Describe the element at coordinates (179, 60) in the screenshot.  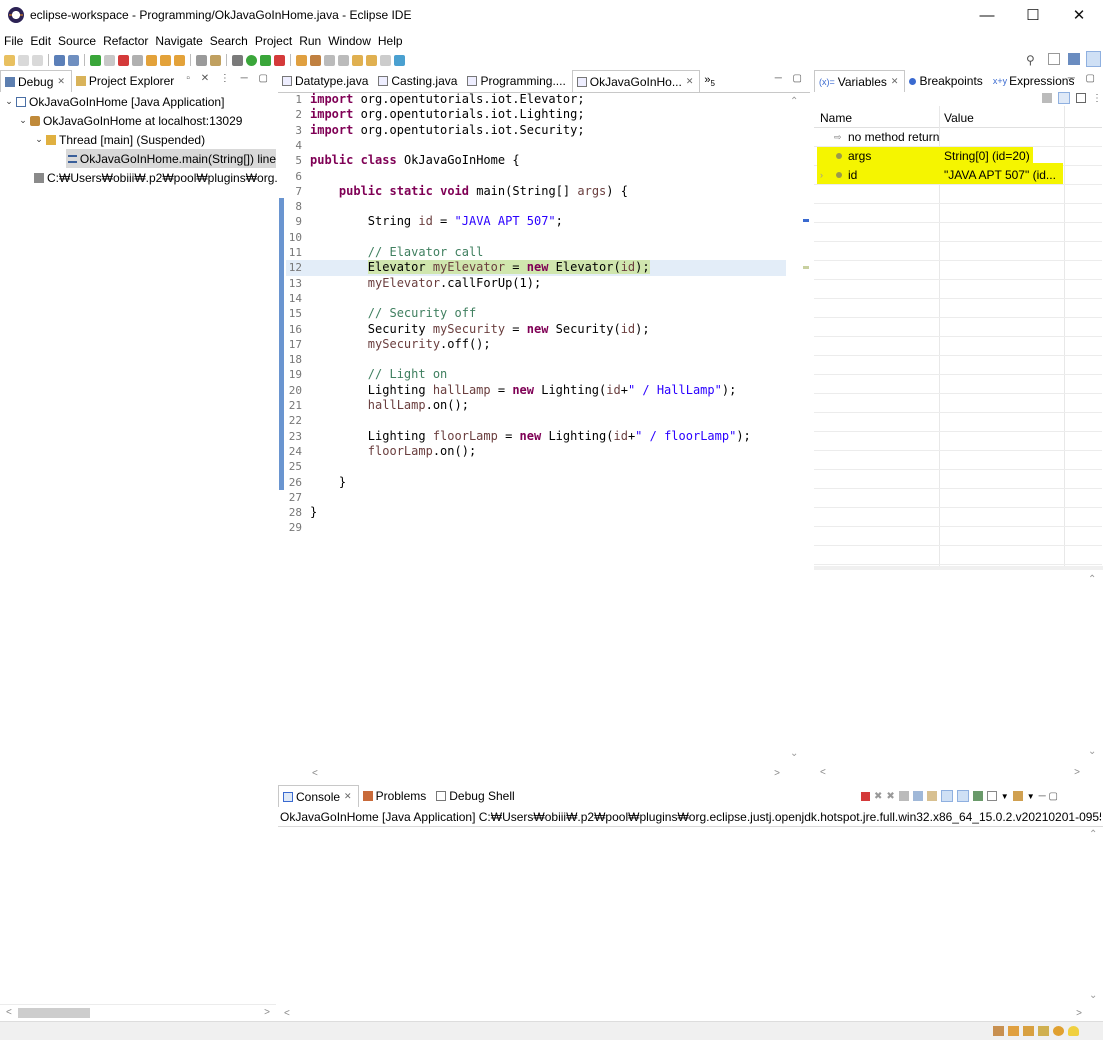
I see `step-return-icon` at that location.